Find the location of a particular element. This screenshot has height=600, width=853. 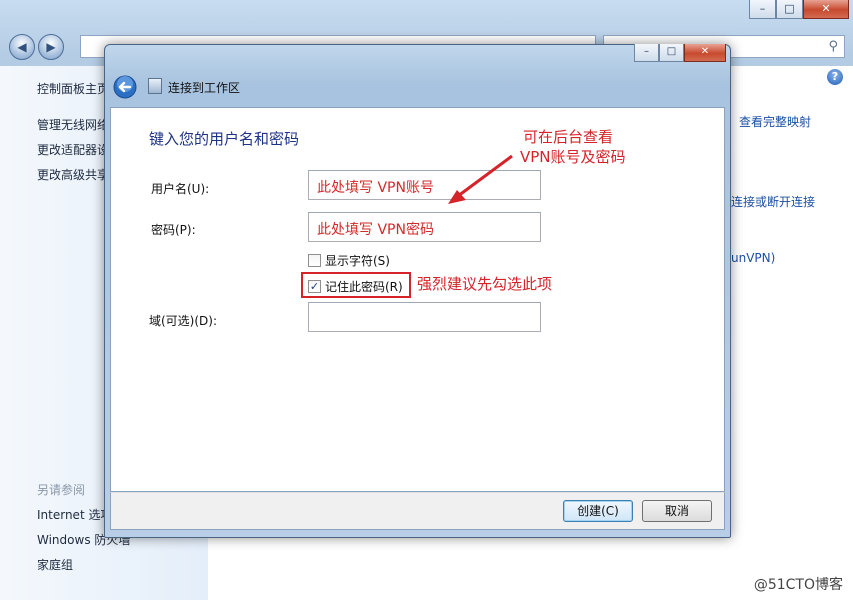

dialog-caption-buttons: – □ ✕ is located at coordinates (680, 53).